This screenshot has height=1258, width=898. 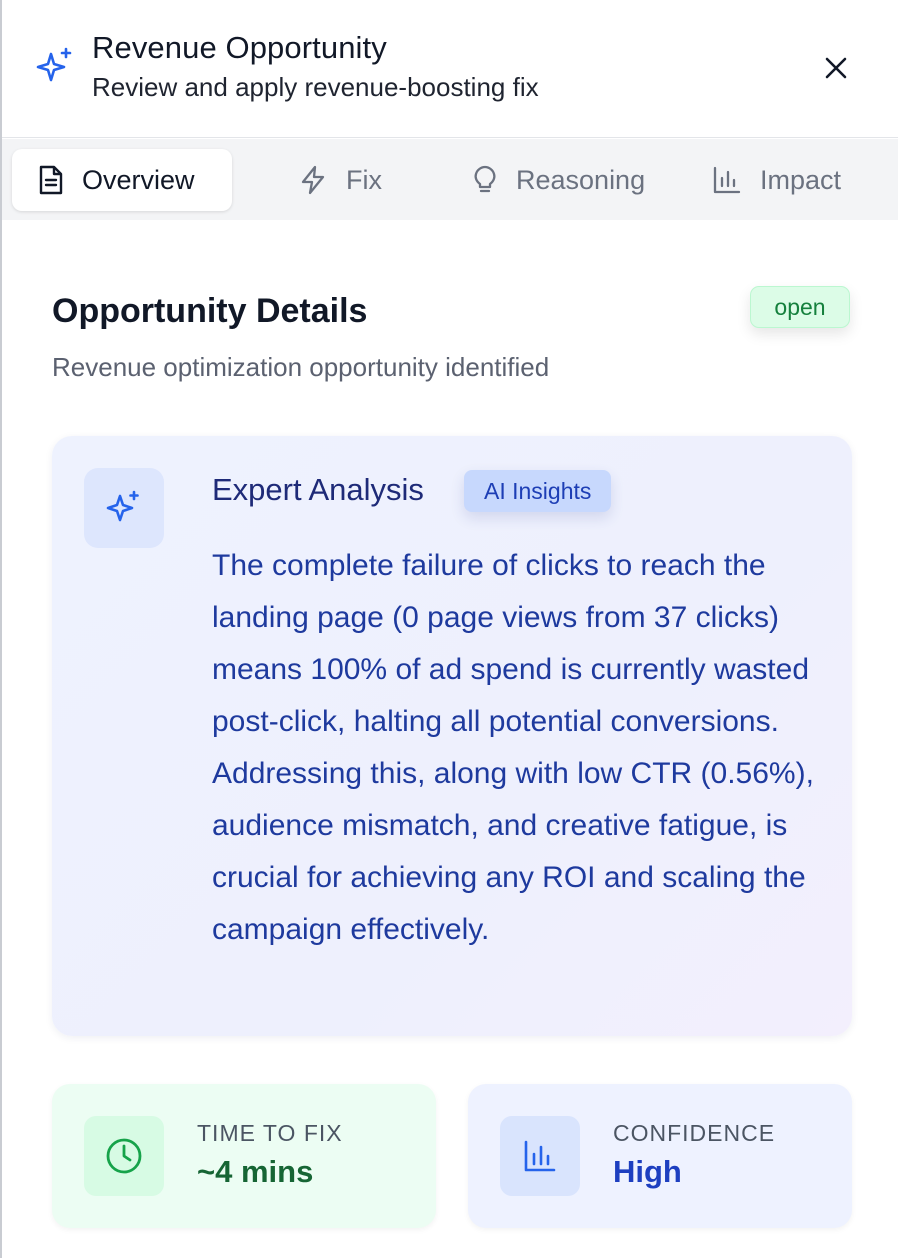 I want to click on tab-label: Impact, so click(x=801, y=179).